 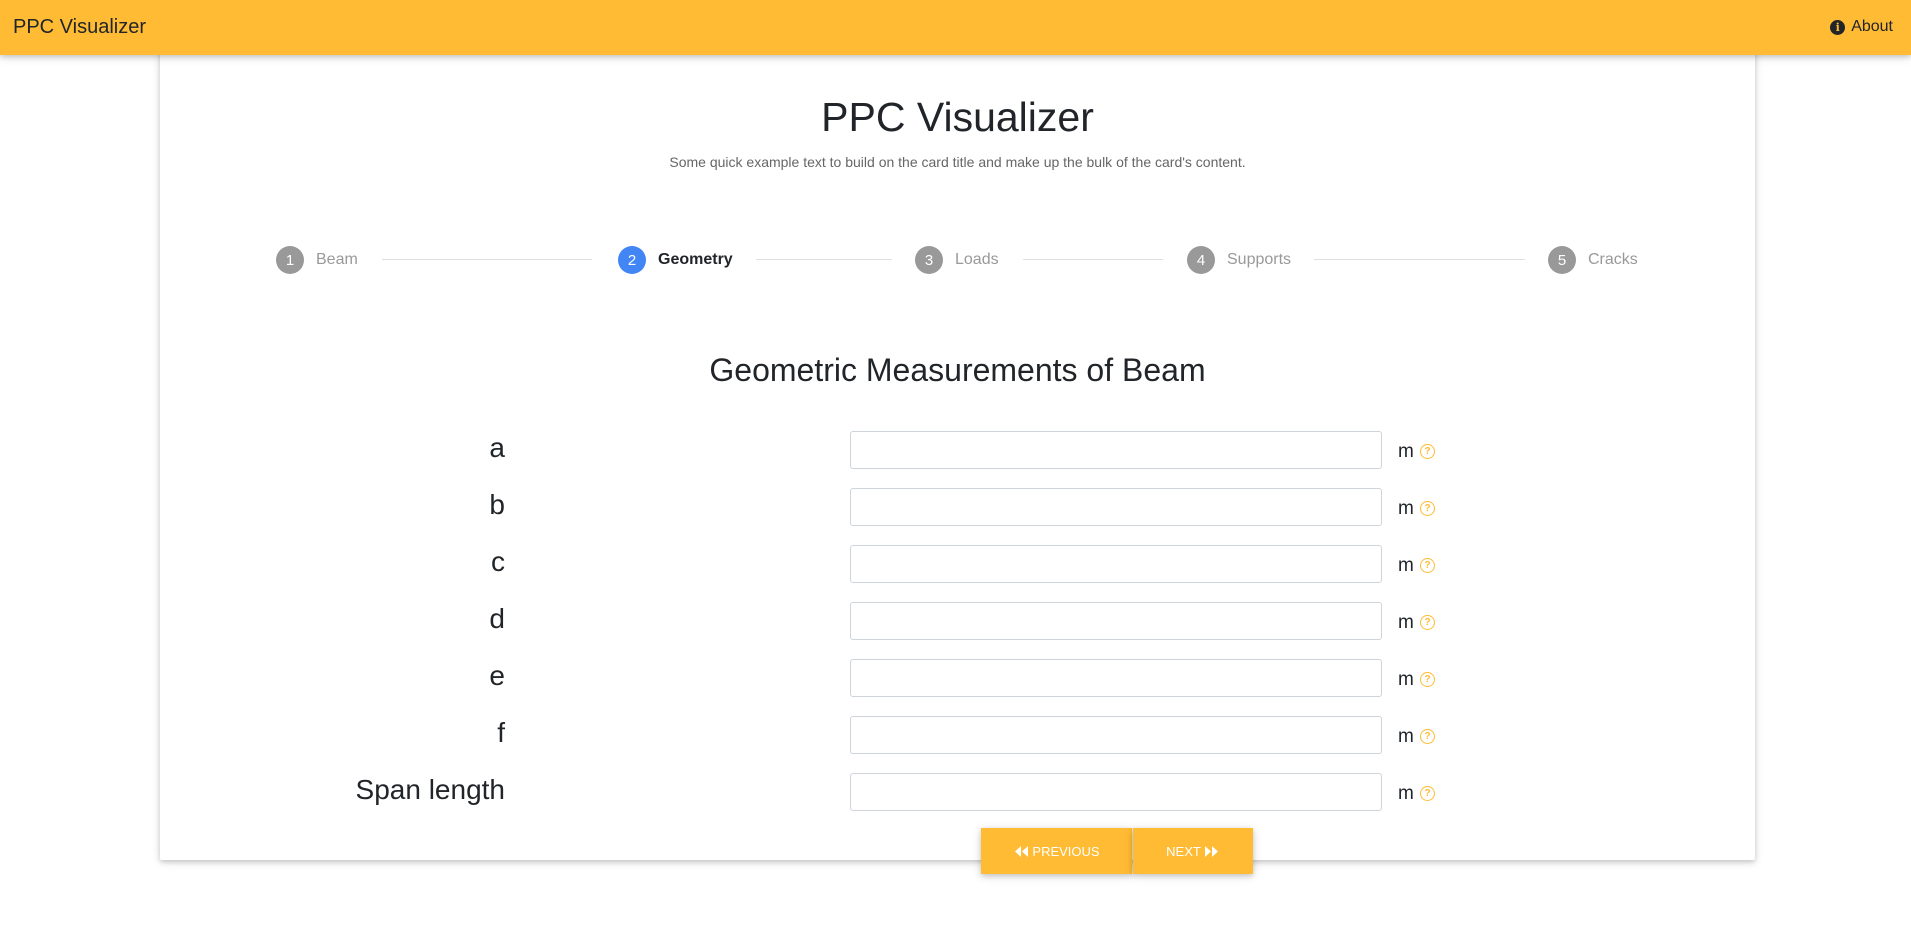 I want to click on field-label: c, so click(x=498, y=561).